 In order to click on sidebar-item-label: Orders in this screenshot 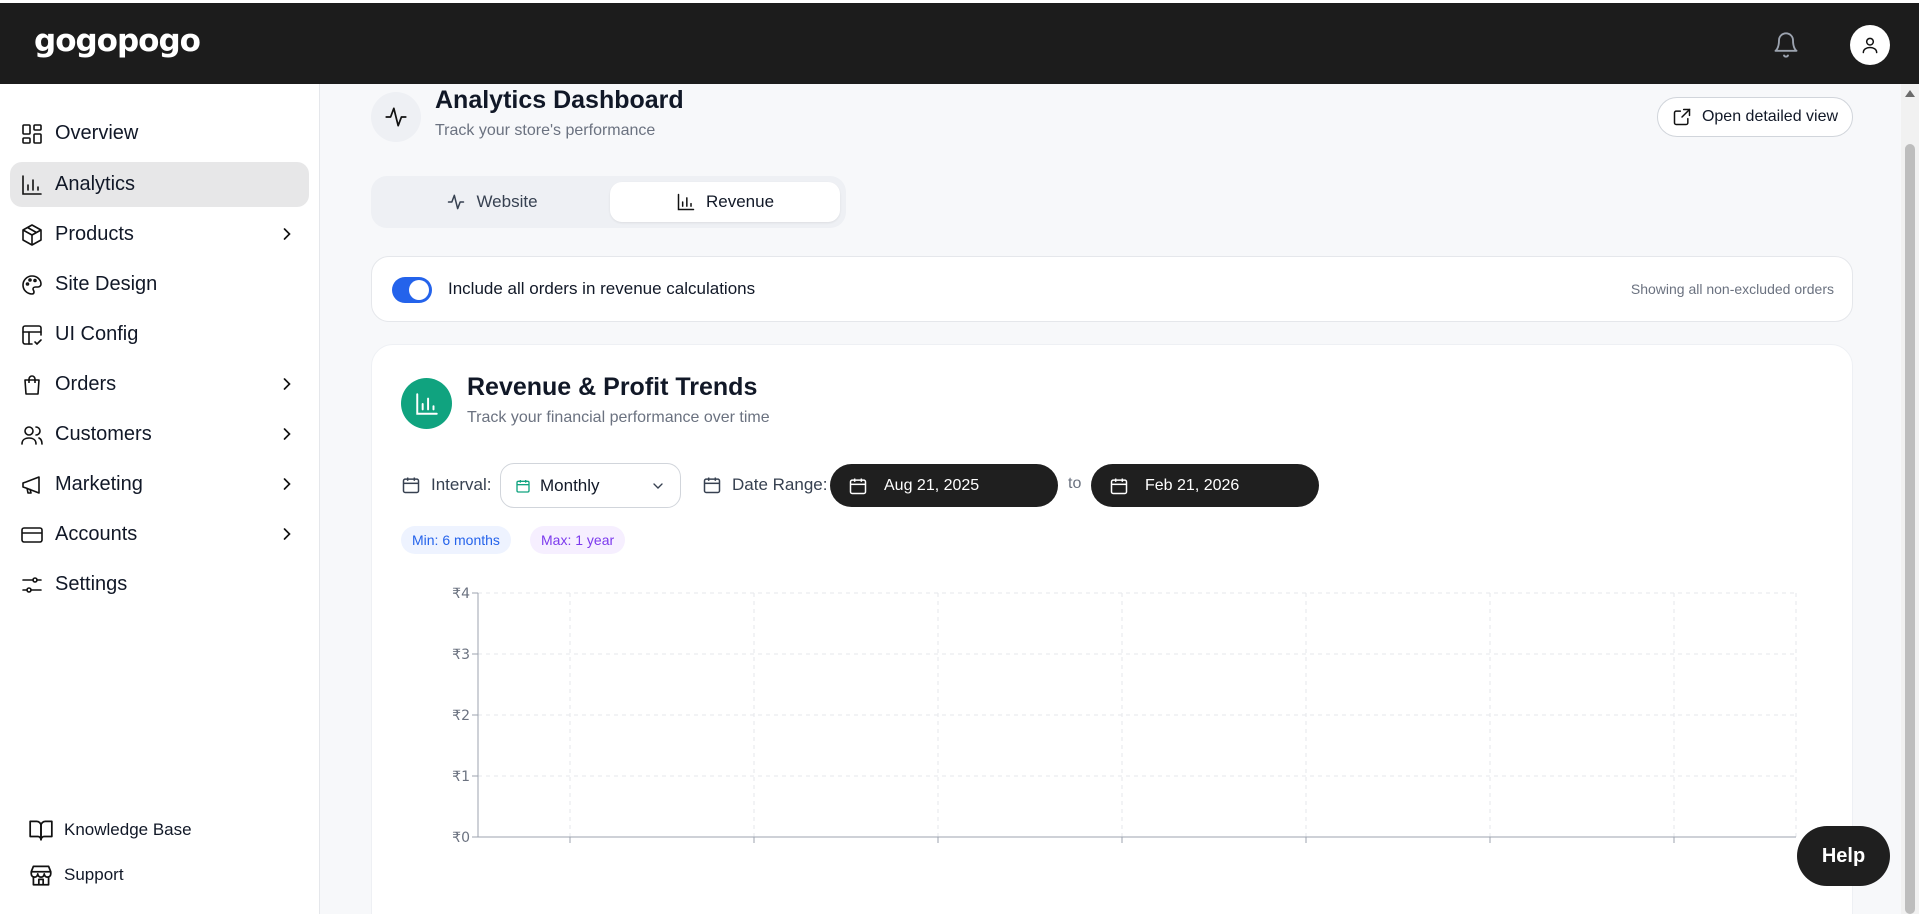, I will do `click(86, 384)`.